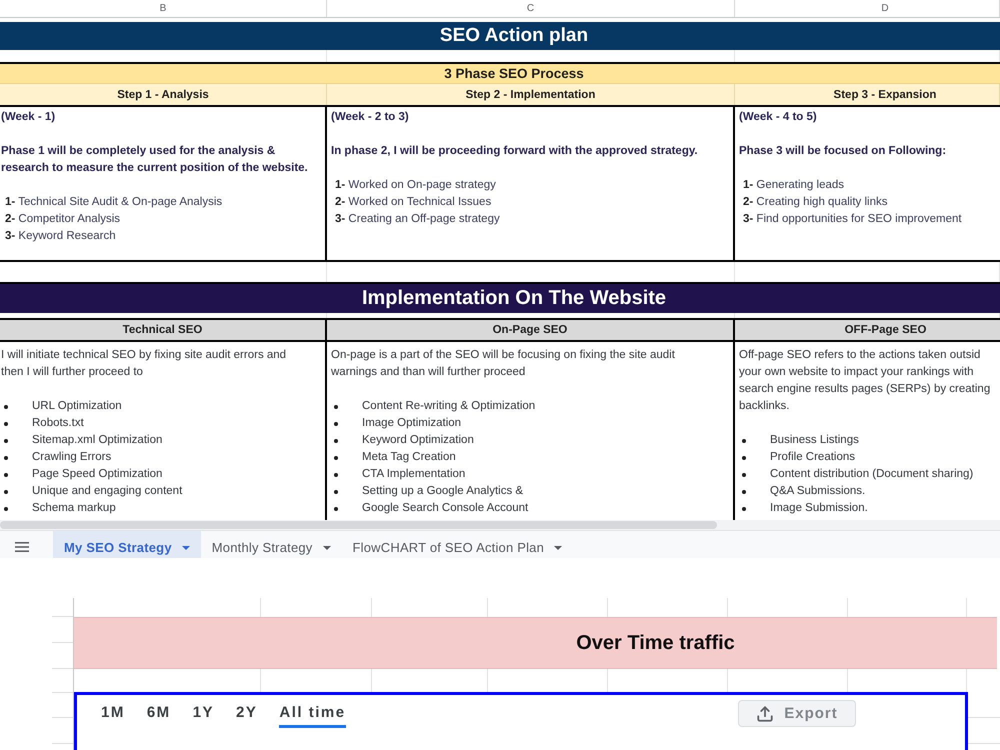 The image size is (1000, 750). I want to click on list-item: Meta Tag Creation, so click(409, 457).